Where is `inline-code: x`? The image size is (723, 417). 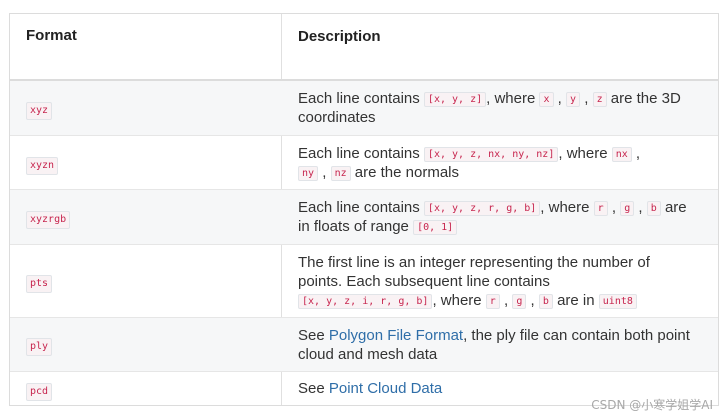
inline-code: x is located at coordinates (546, 99).